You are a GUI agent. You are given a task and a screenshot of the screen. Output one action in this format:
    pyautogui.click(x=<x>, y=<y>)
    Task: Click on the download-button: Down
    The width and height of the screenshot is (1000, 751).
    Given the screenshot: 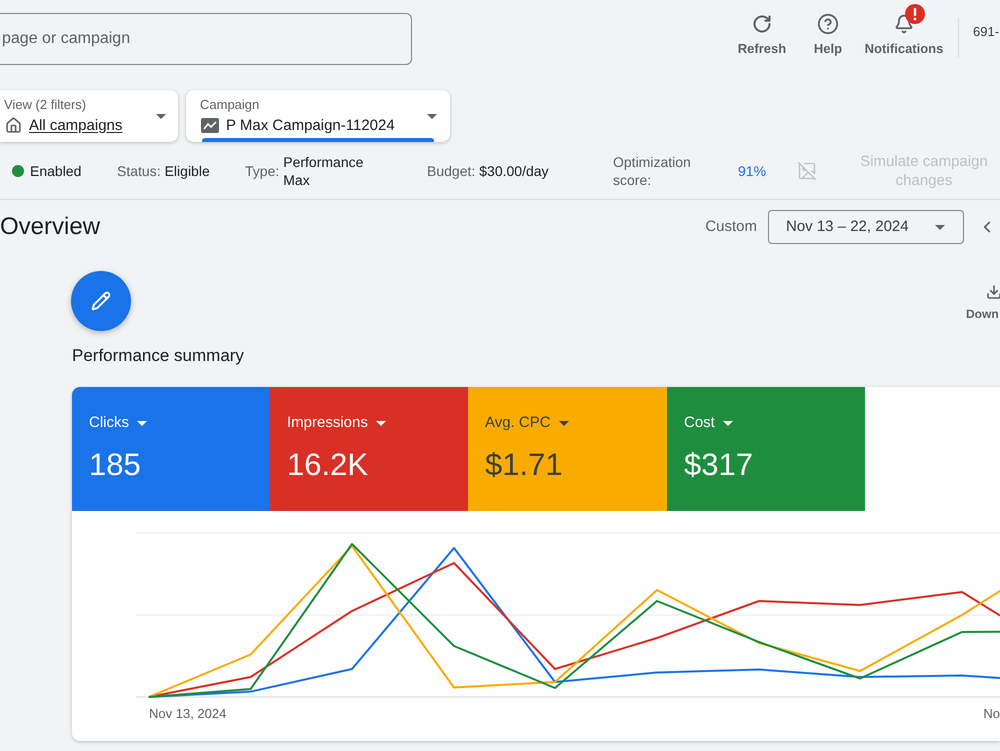 What is the action you would take?
    pyautogui.click(x=983, y=302)
    